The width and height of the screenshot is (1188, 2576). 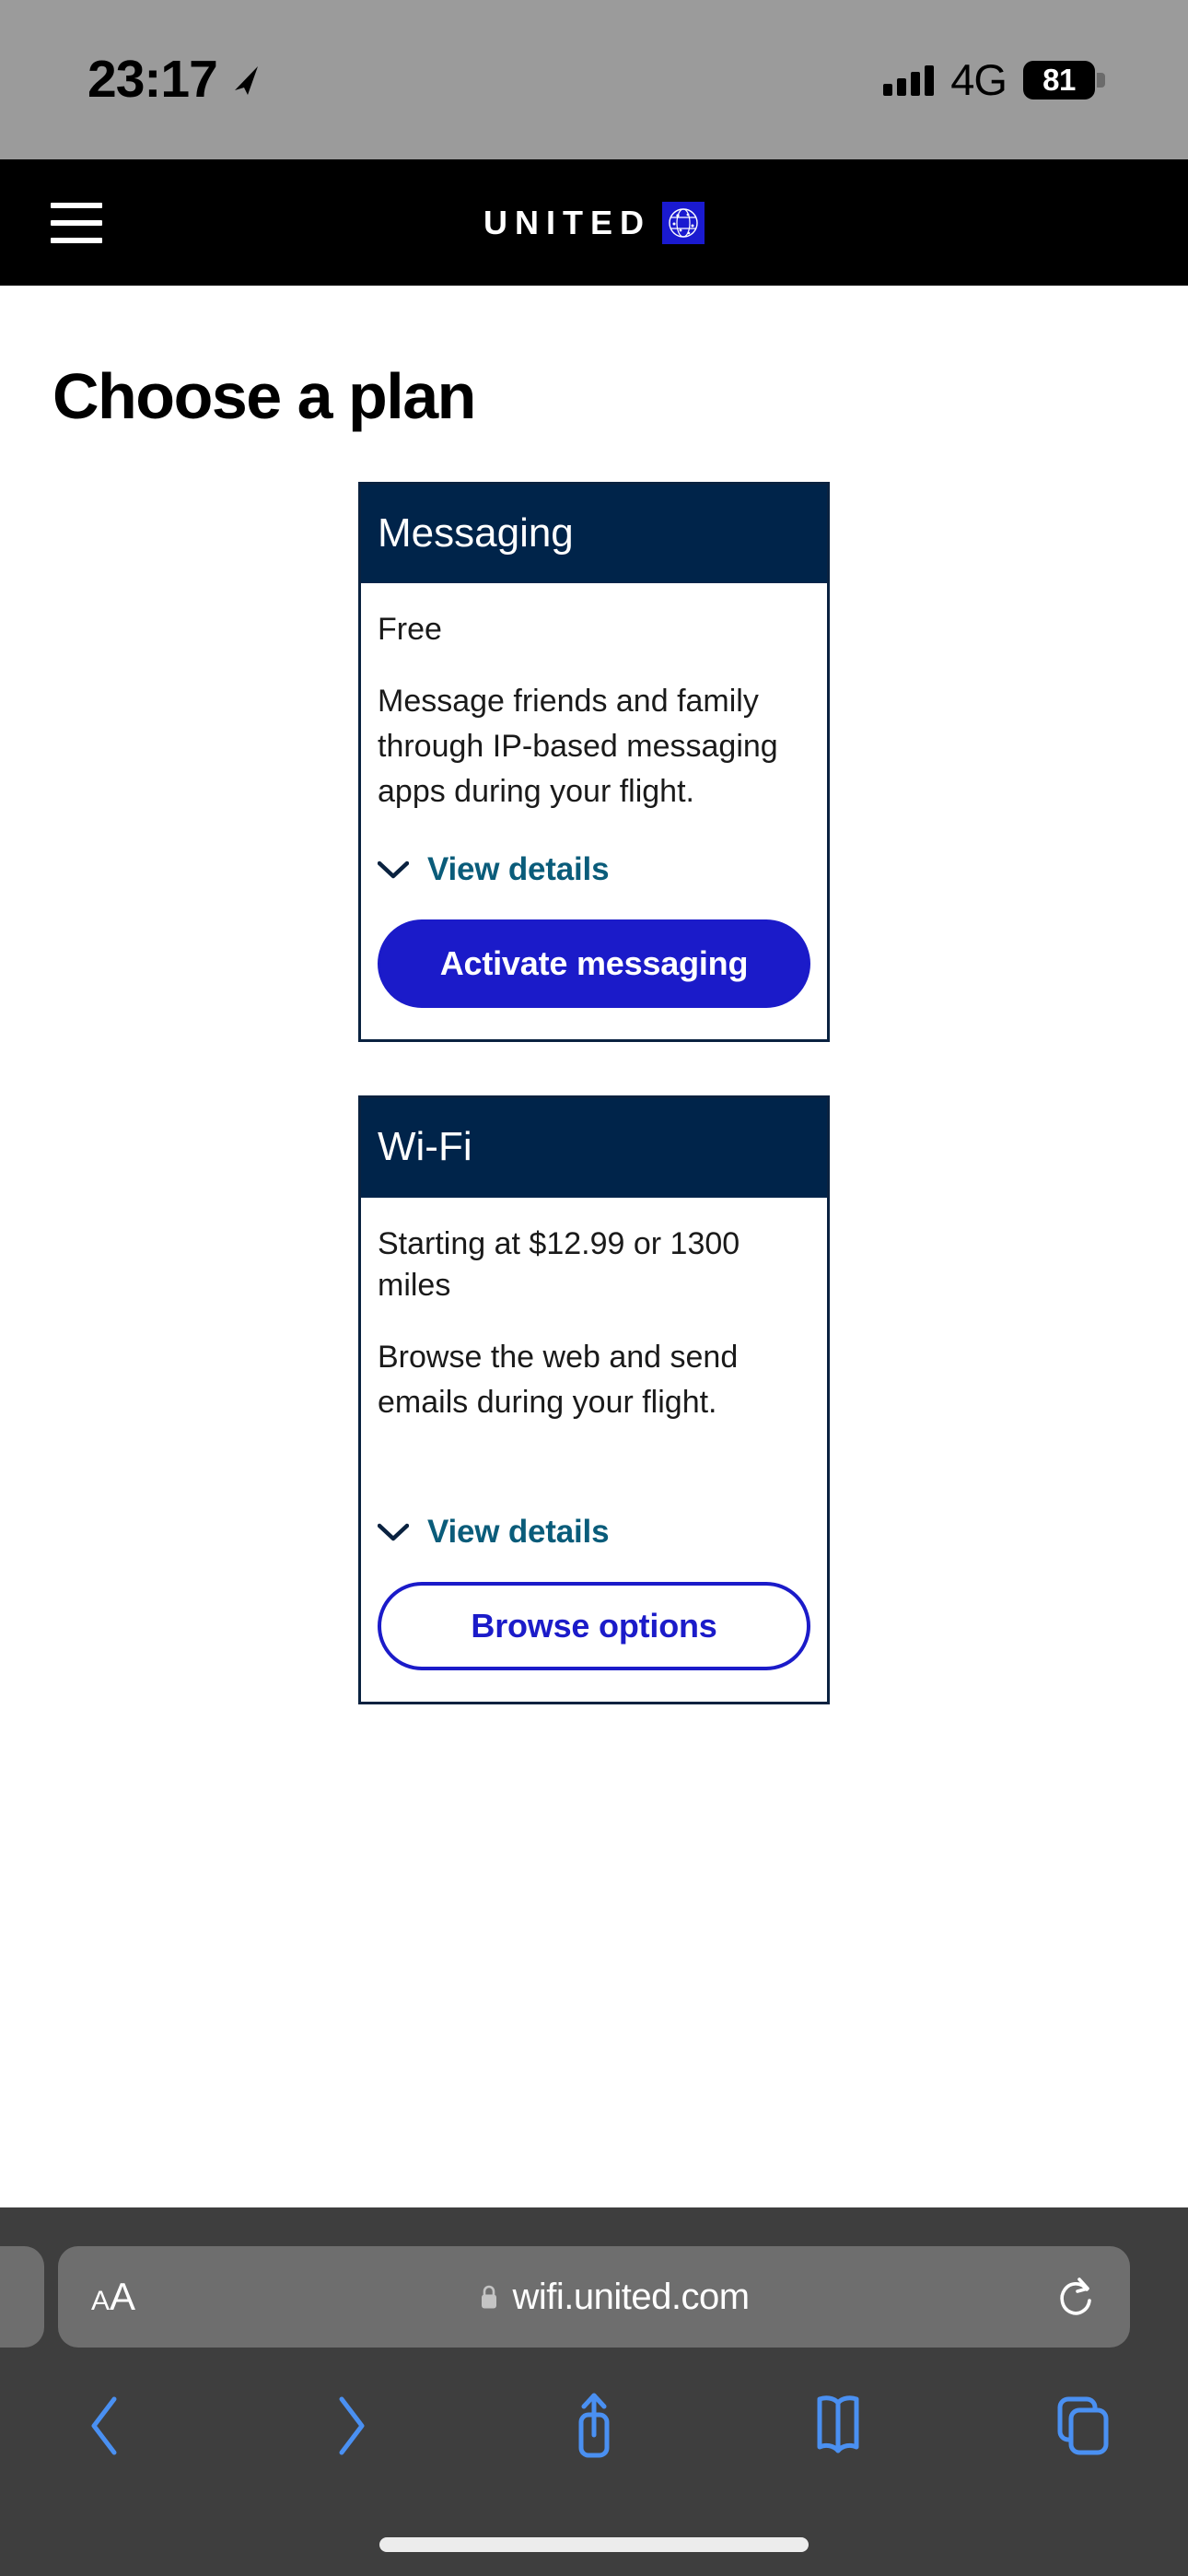 I want to click on battery-indicator: 81, so click(x=1064, y=80).